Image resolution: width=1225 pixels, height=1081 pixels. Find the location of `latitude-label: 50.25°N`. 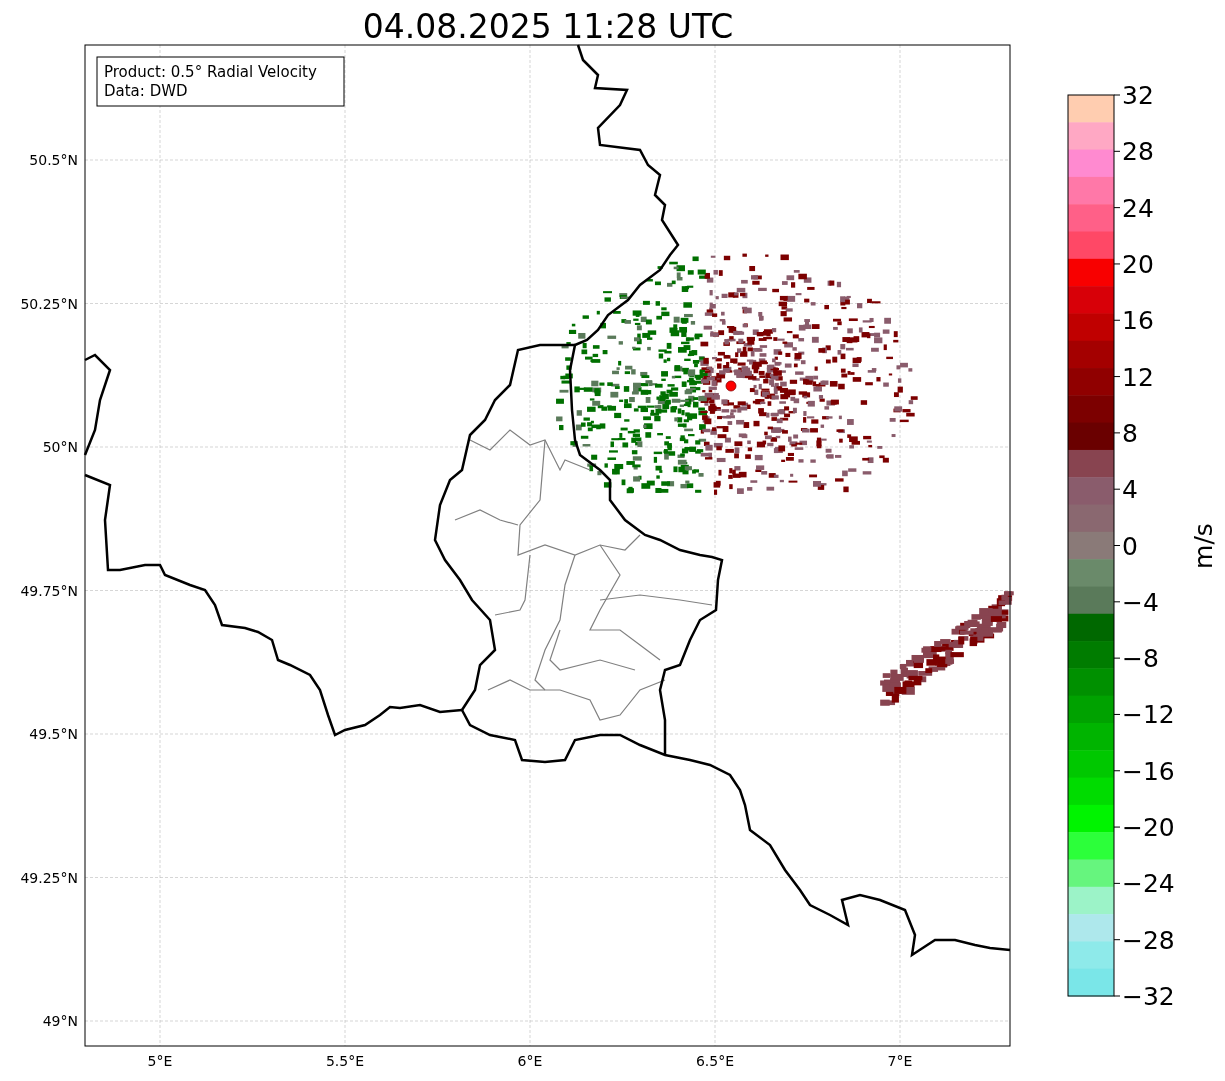

latitude-label: 50.25°N is located at coordinates (49, 303).